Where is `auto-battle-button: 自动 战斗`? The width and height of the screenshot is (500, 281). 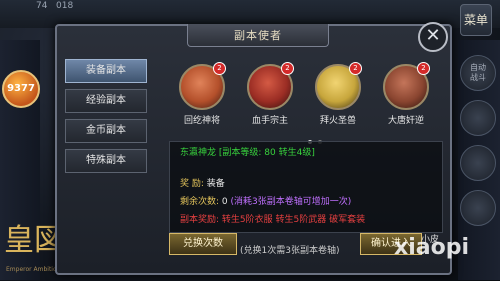
auto-battle-button: 自动 战斗 is located at coordinates (478, 73).